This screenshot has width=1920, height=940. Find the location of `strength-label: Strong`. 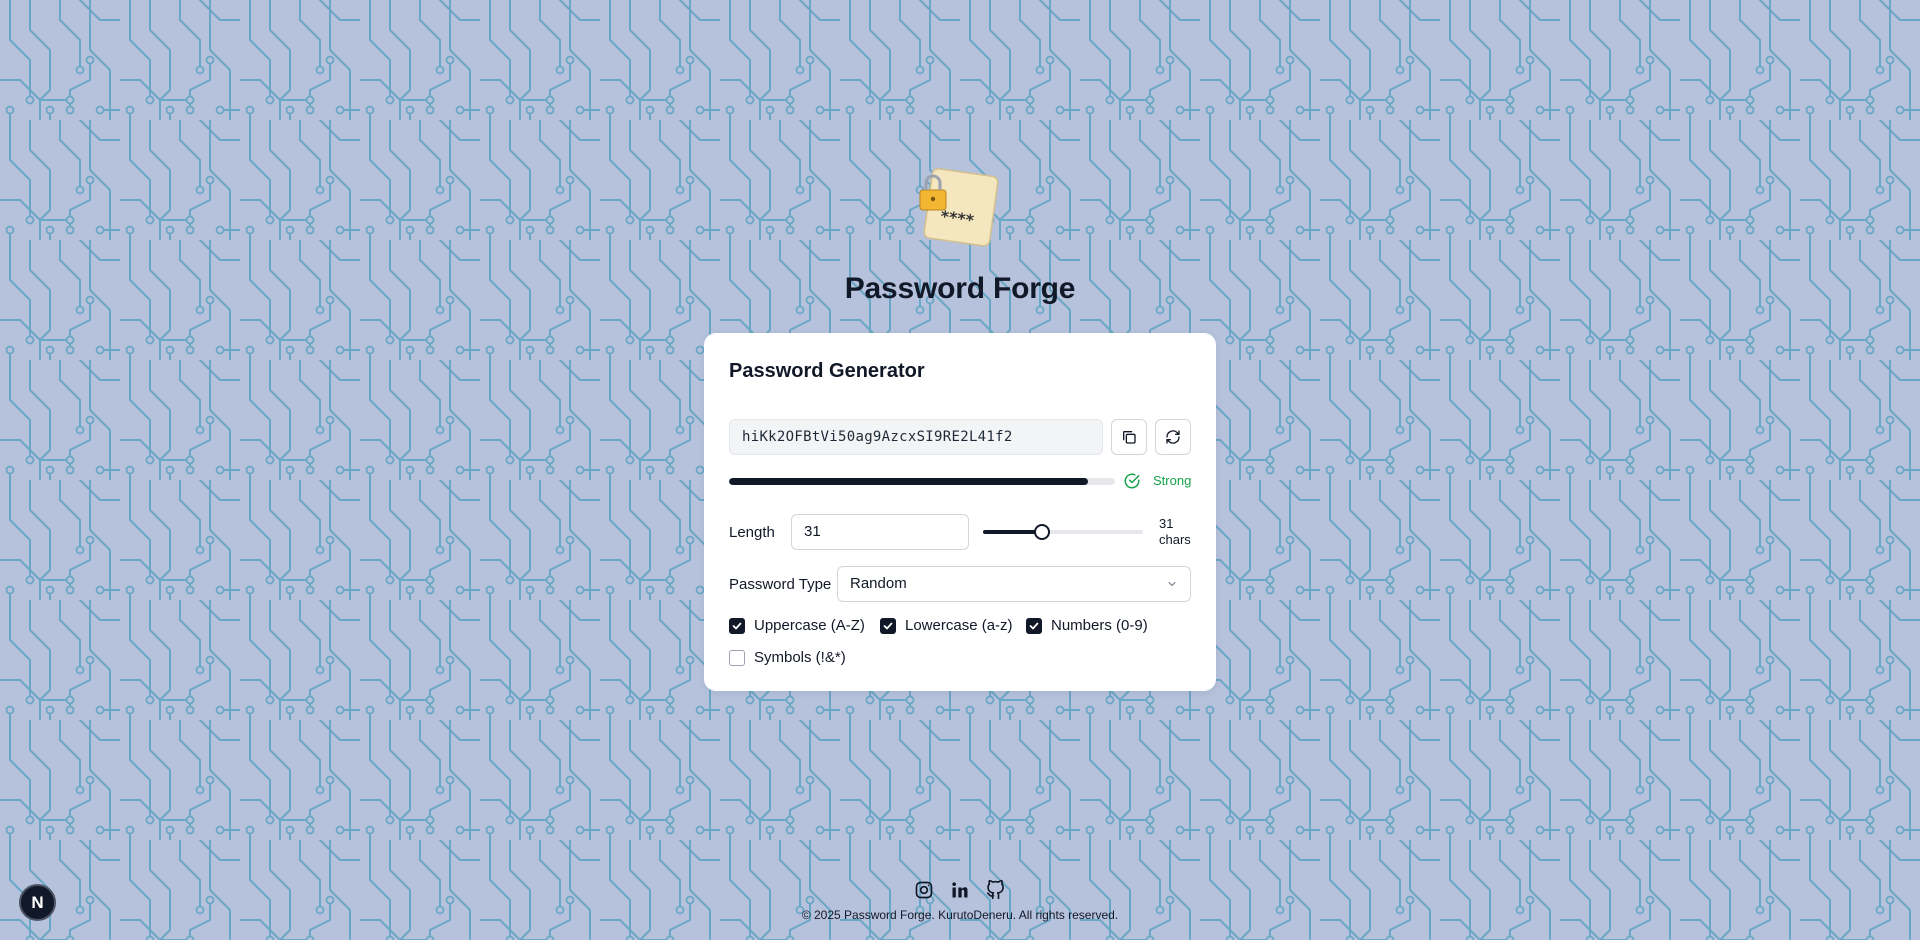

strength-label: Strong is located at coordinates (1172, 480).